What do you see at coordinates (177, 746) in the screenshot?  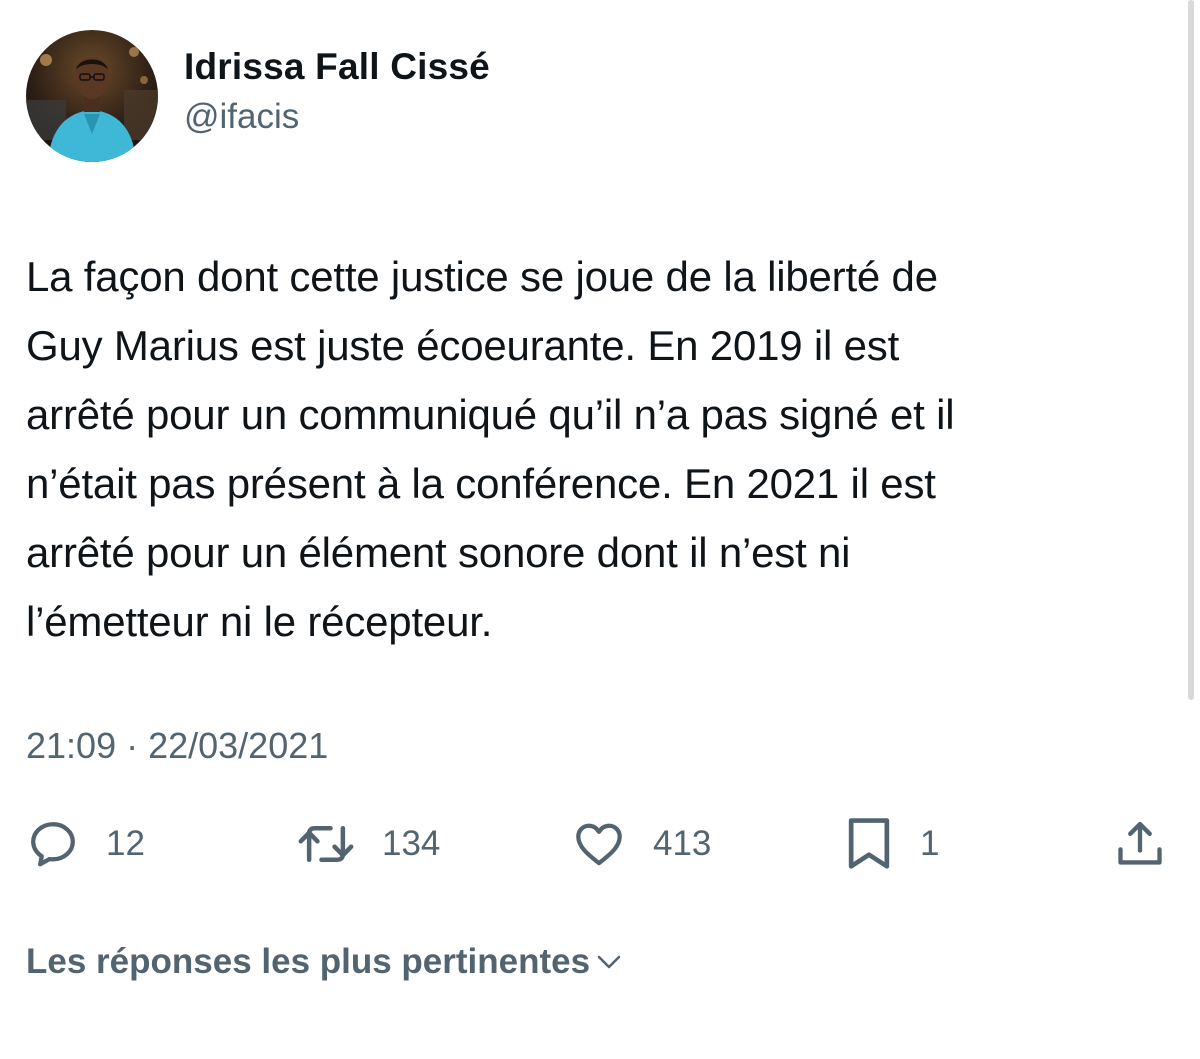 I see `tweet-timestamp: 21:09 · 22/03/2021` at bounding box center [177, 746].